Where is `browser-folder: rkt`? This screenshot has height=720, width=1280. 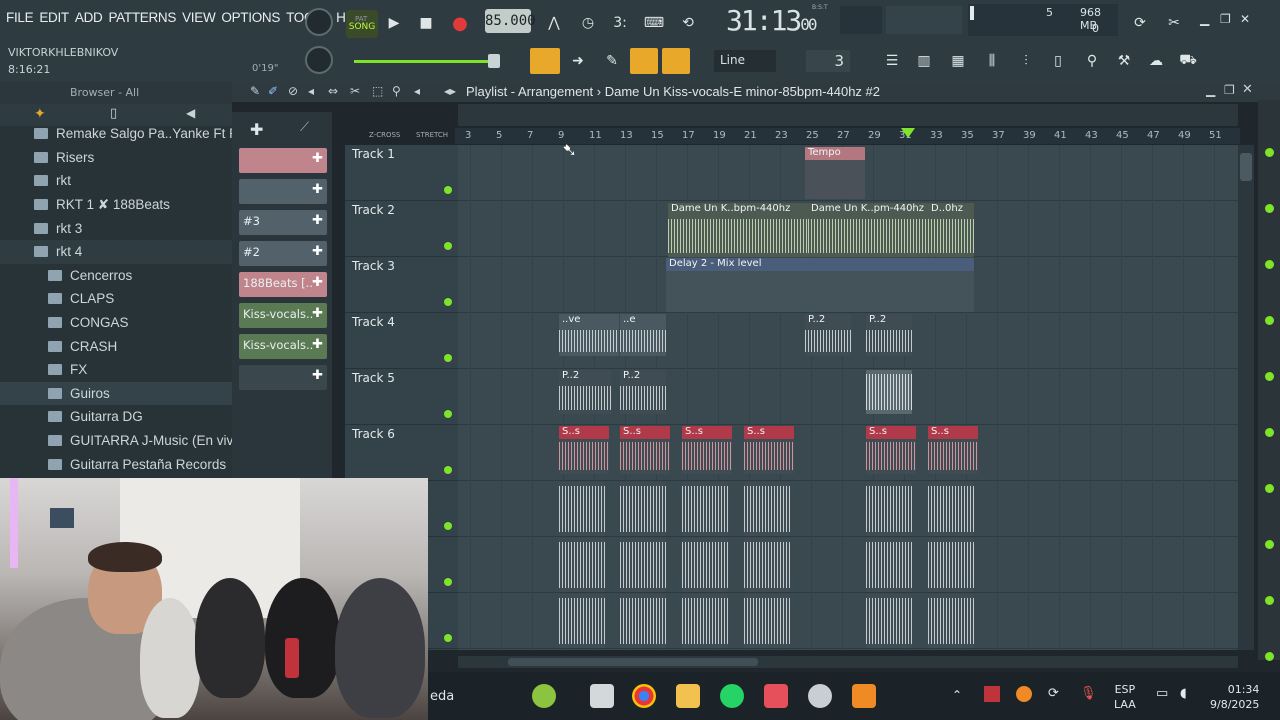 browser-folder: rkt is located at coordinates (116, 181).